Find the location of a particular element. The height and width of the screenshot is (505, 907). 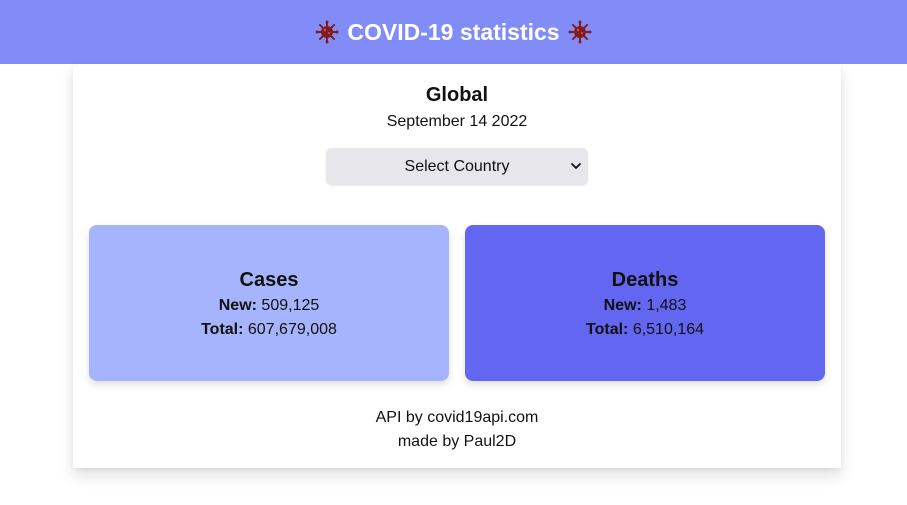

app-title: COVID-19 statistics is located at coordinates (453, 31).